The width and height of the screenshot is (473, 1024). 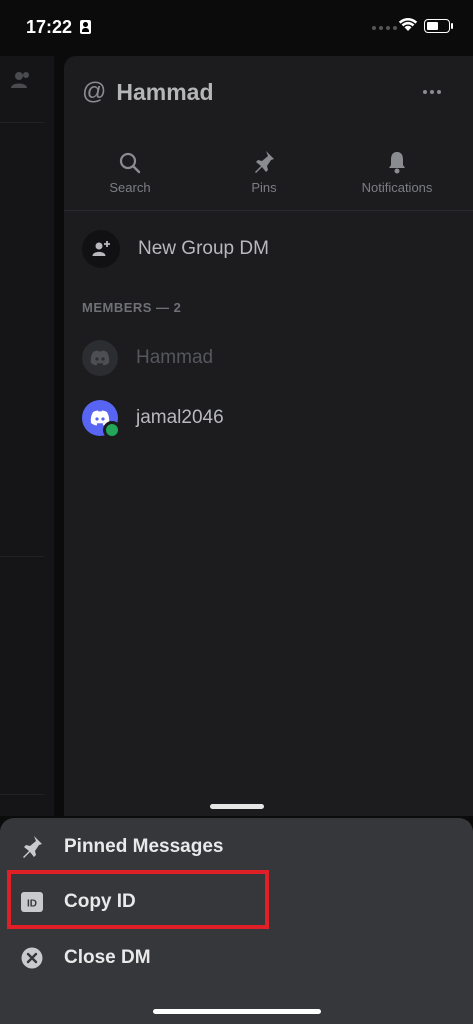 What do you see at coordinates (101, 249) in the screenshot?
I see `add-user-icon` at bounding box center [101, 249].